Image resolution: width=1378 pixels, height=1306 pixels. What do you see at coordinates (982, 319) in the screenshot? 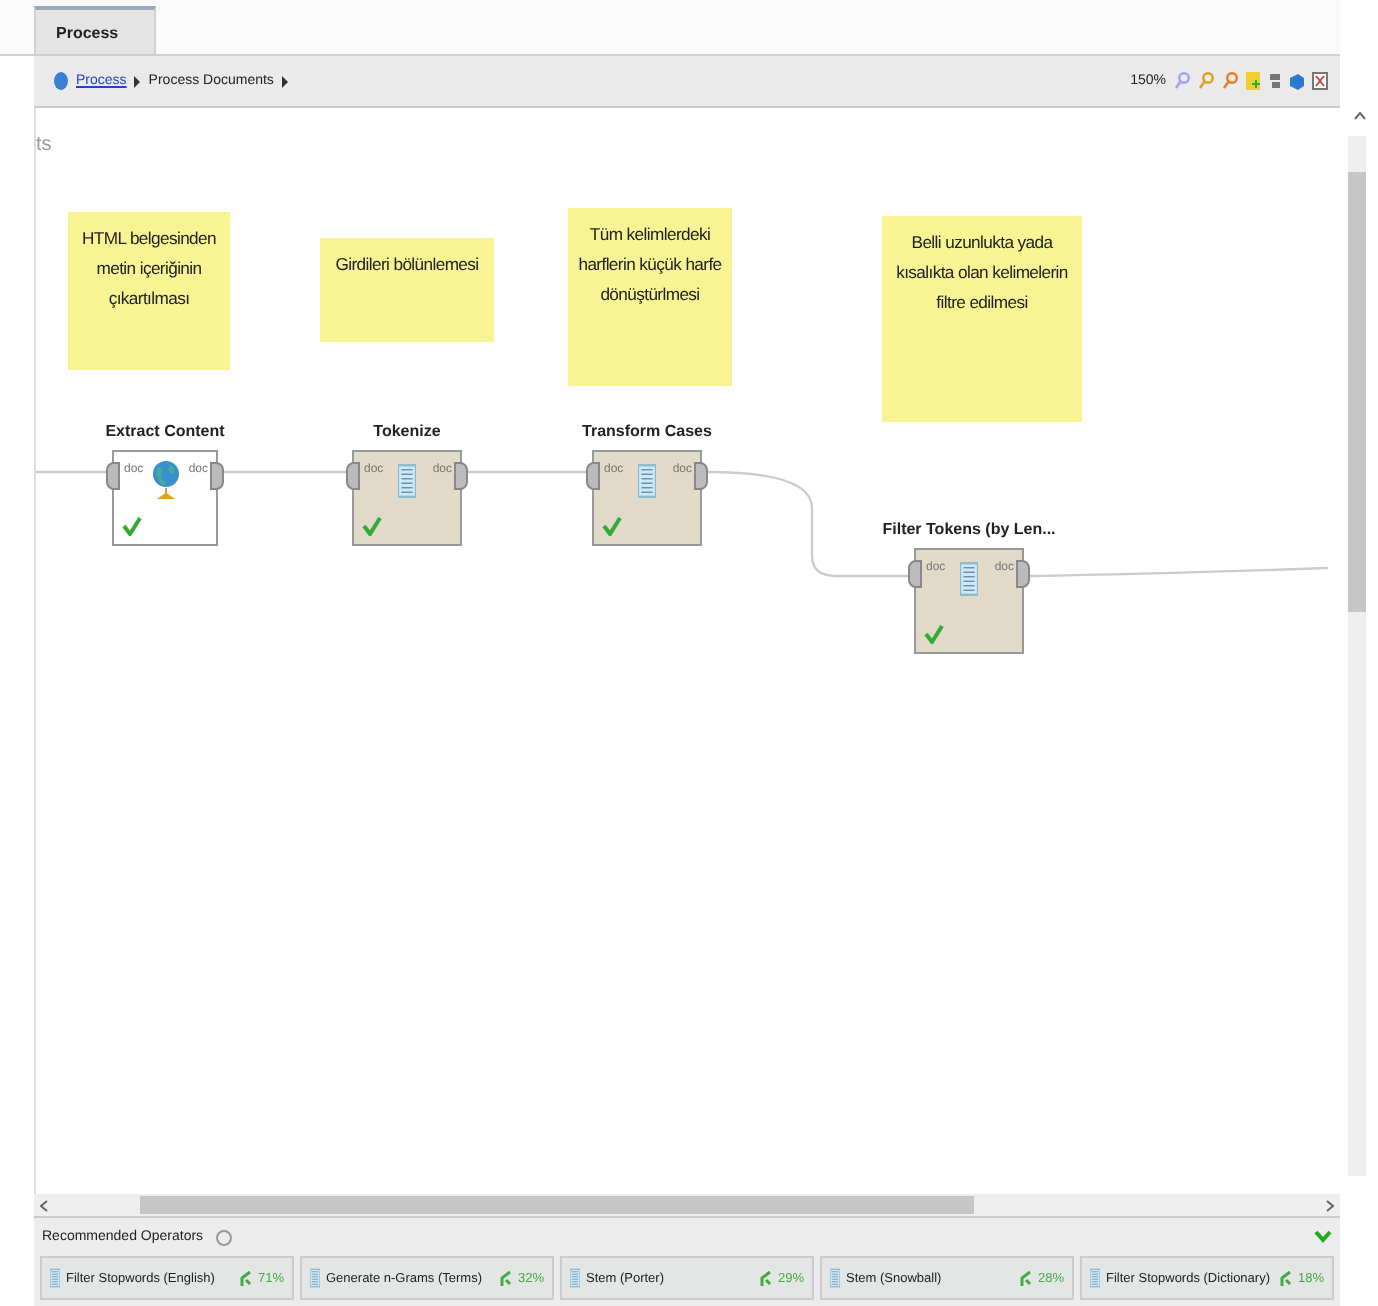
I see `sticky-note: Belli uzunlukta yada kısalıkta olan kelimelerin filtre edilmesi` at bounding box center [982, 319].